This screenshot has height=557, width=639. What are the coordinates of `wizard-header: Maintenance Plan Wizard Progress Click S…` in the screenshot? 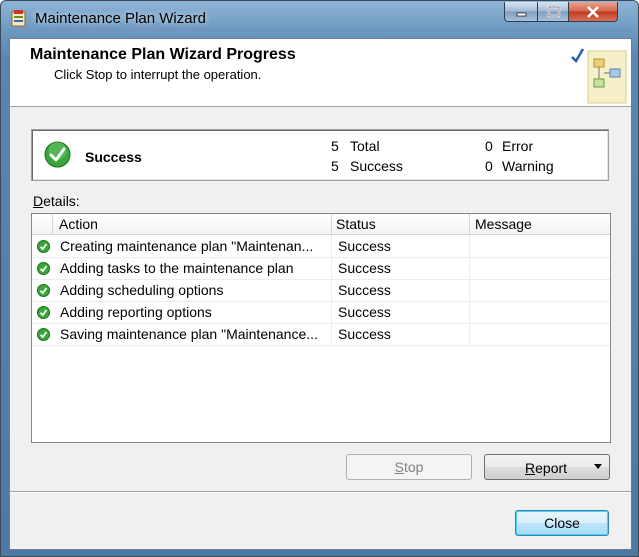 It's located at (320, 73).